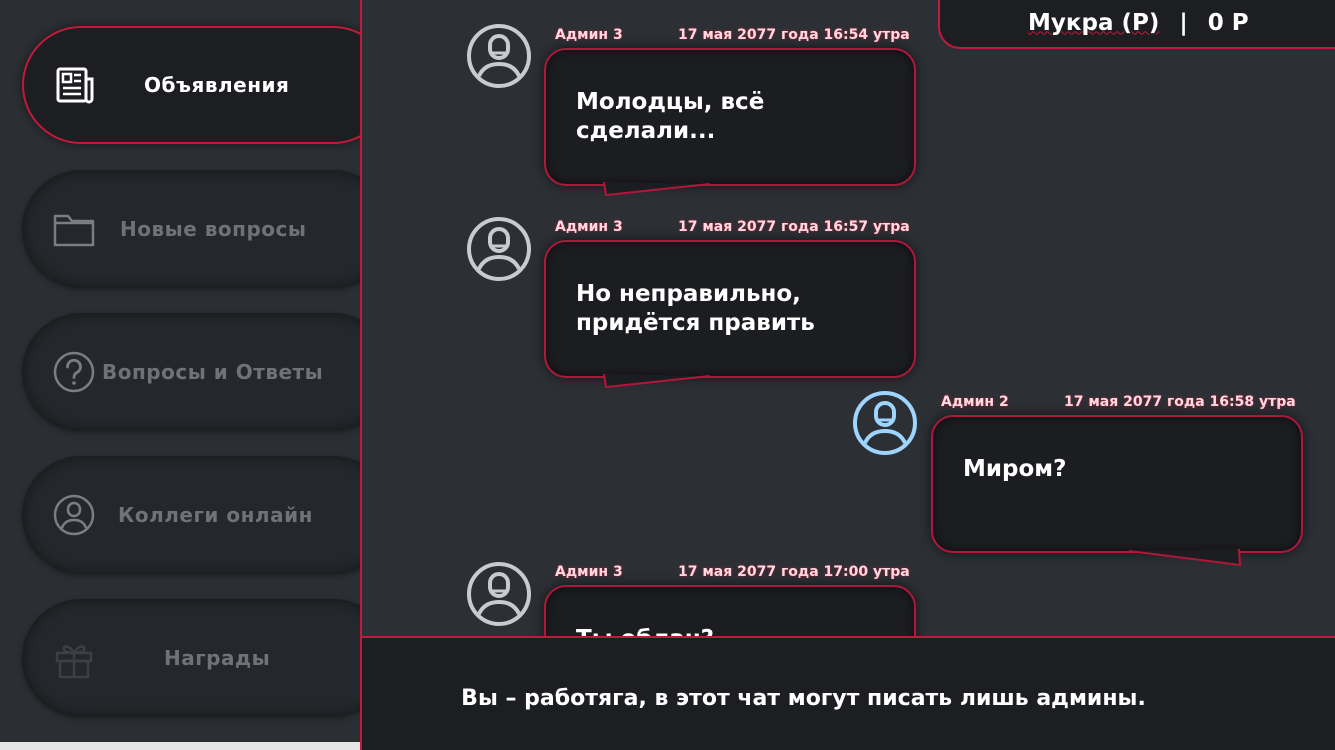 Image resolution: width=1335 pixels, height=750 pixels. I want to click on sidebar-item-rewards: Награды, so click(191, 658).